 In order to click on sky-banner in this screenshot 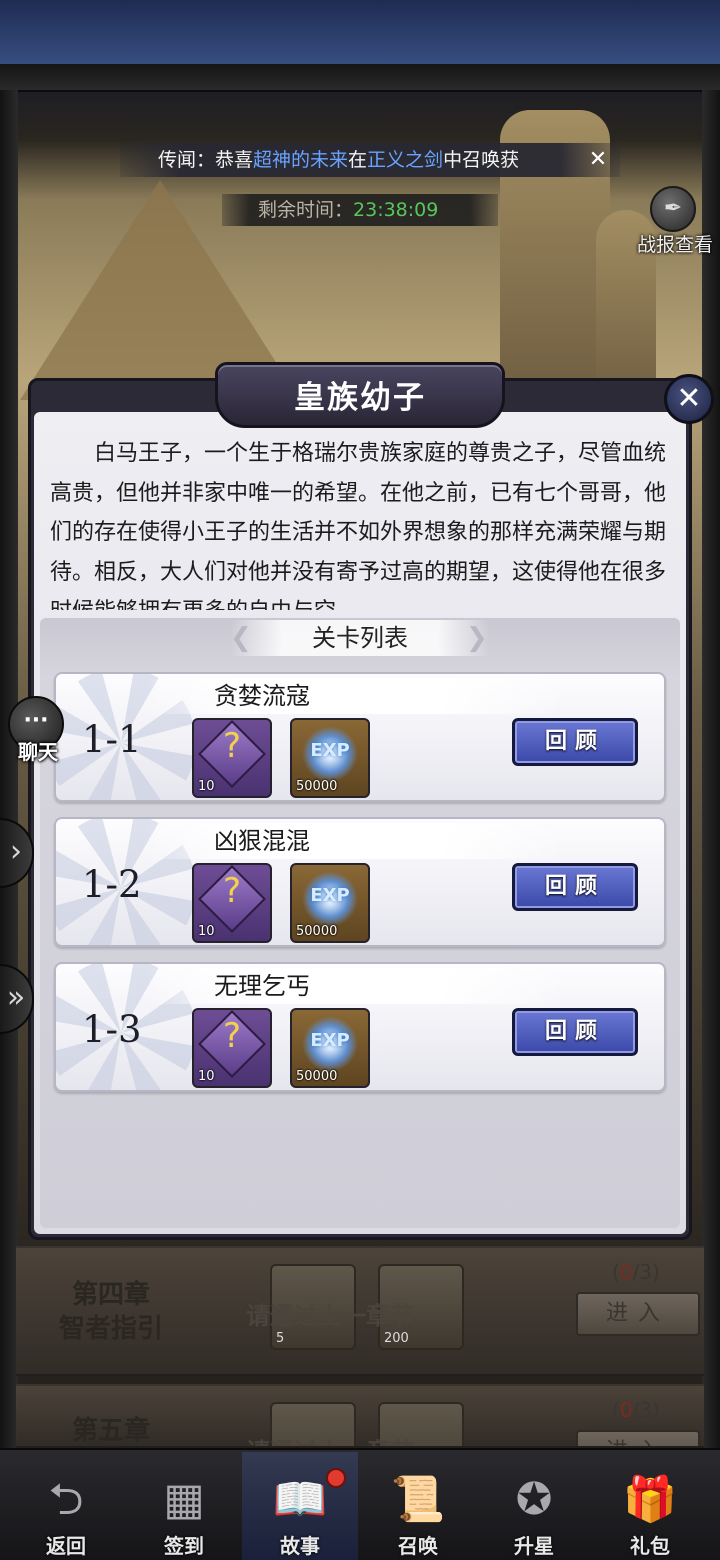, I will do `click(360, 36)`.